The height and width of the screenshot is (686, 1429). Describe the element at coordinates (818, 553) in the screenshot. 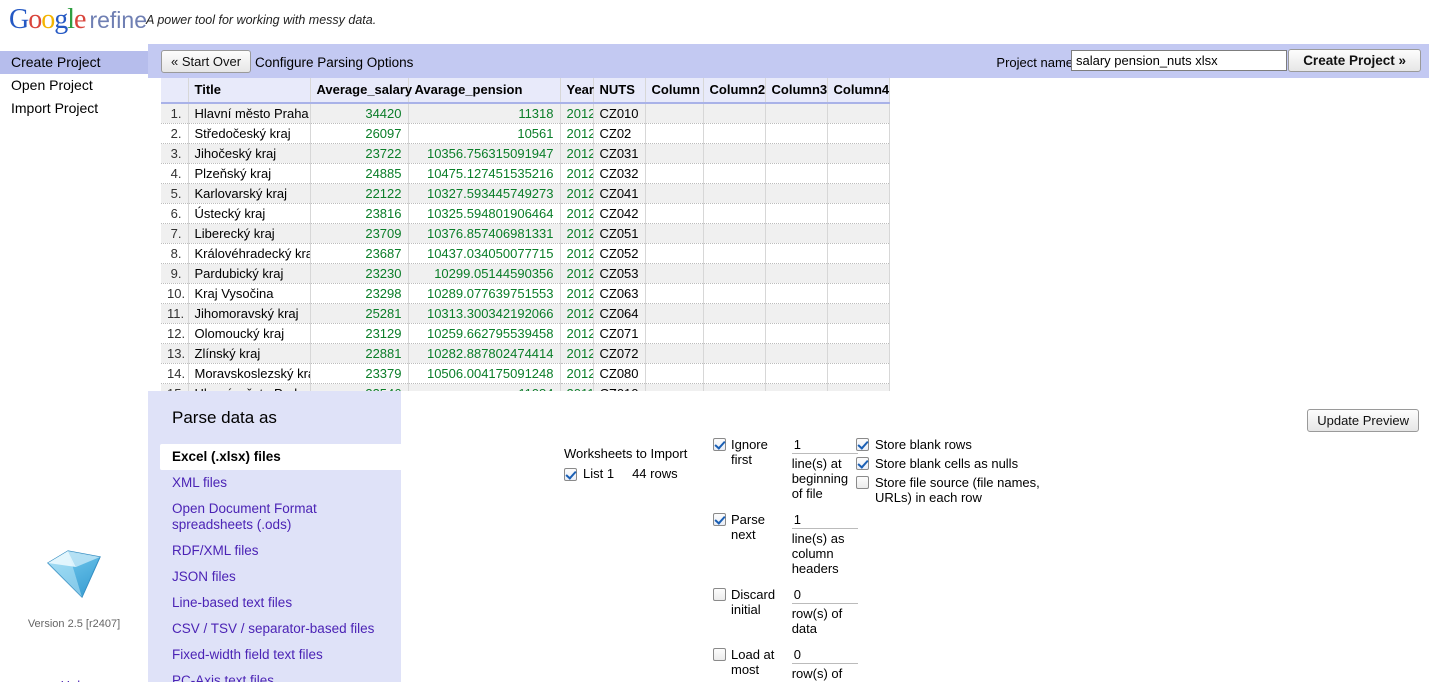

I see `parse-next-hint: line(s) as column headers` at that location.